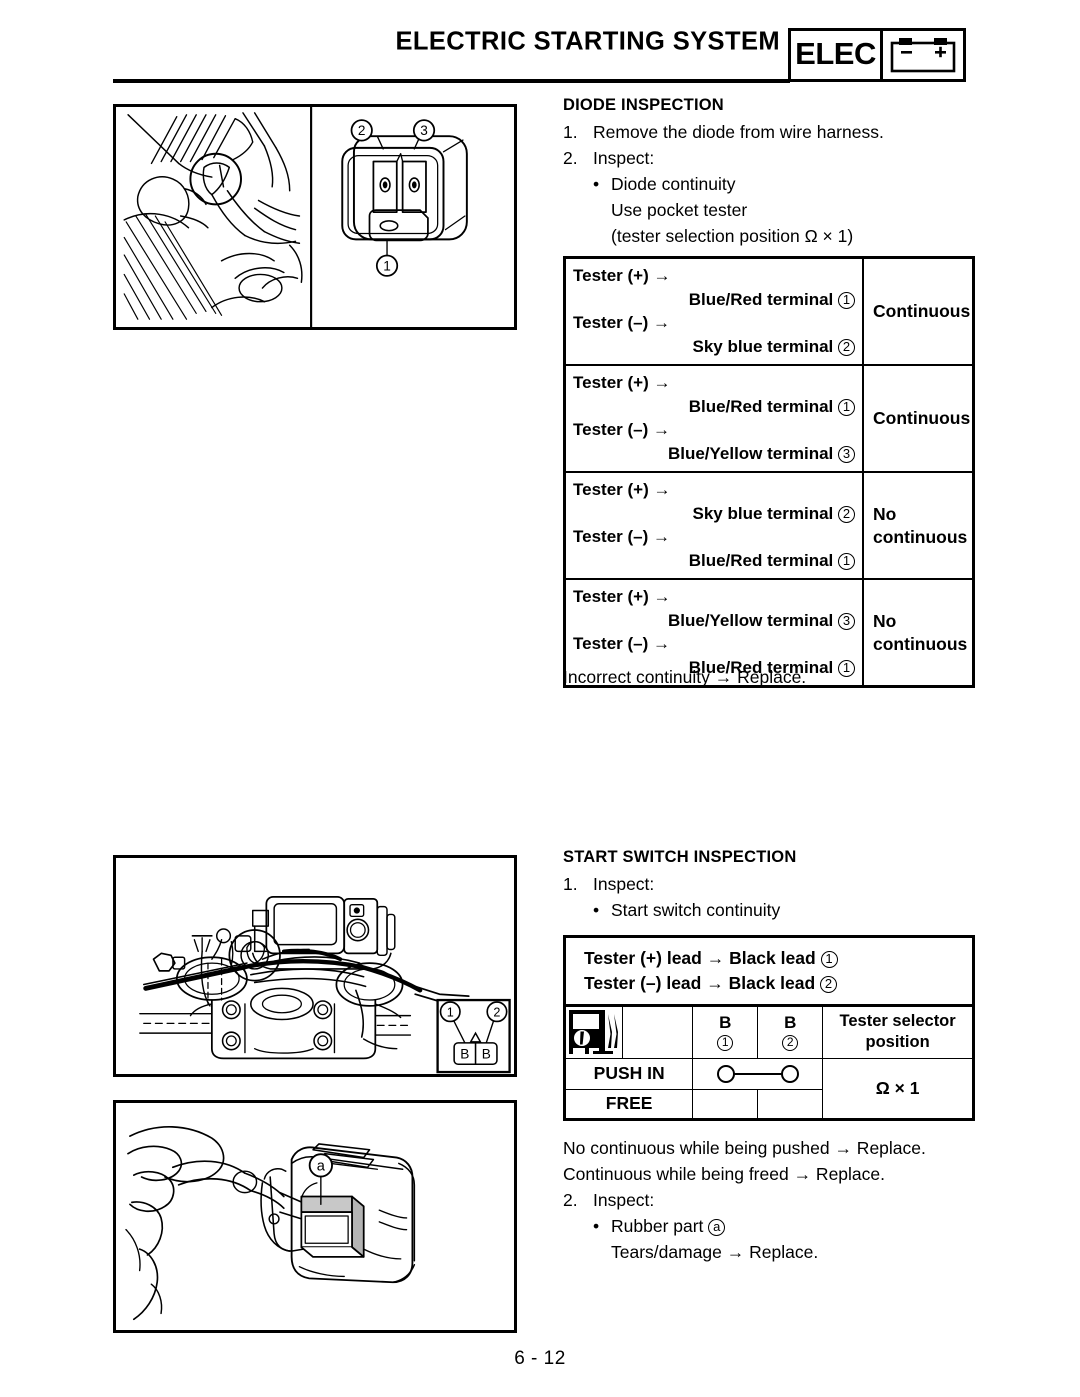 Image resolution: width=1080 pixels, height=1397 pixels. Describe the element at coordinates (715, 347) in the screenshot. I see `diode-row-1-minus-terminal: Sky blue terminal 2` at that location.